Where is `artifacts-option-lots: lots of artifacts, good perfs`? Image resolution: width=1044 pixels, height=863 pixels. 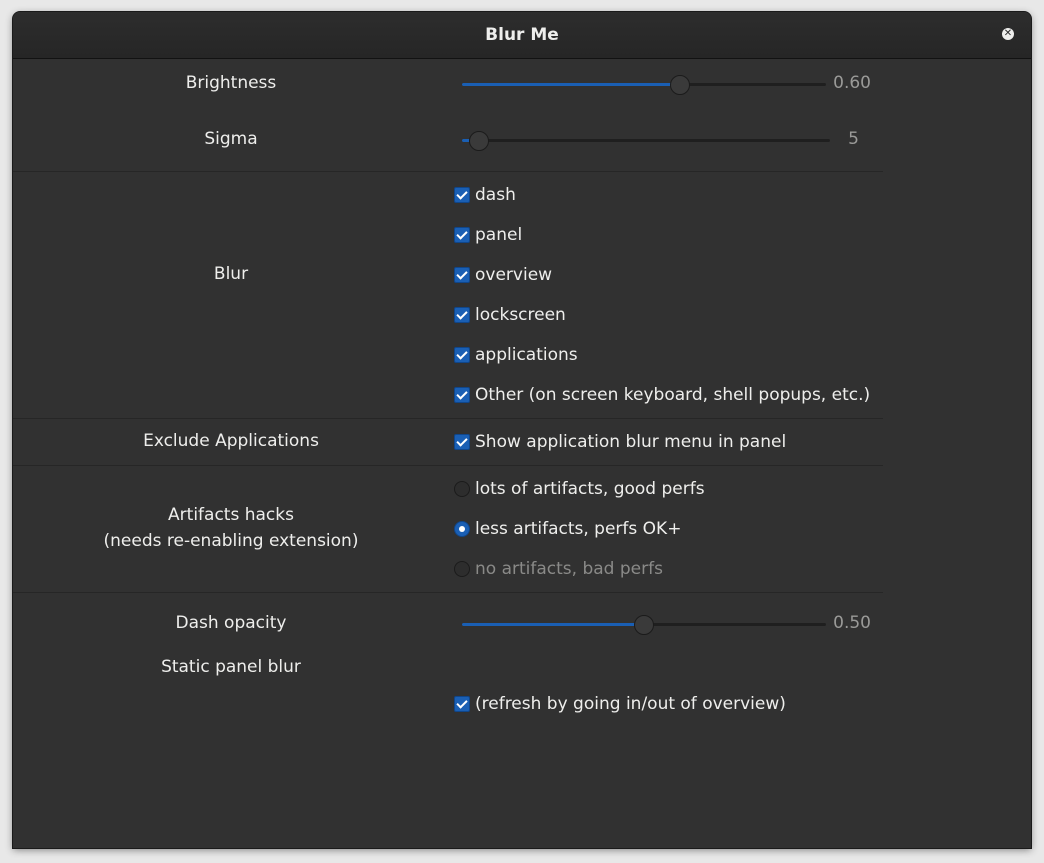
artifacts-option-lots: lots of artifacts, good perfs is located at coordinates (579, 489).